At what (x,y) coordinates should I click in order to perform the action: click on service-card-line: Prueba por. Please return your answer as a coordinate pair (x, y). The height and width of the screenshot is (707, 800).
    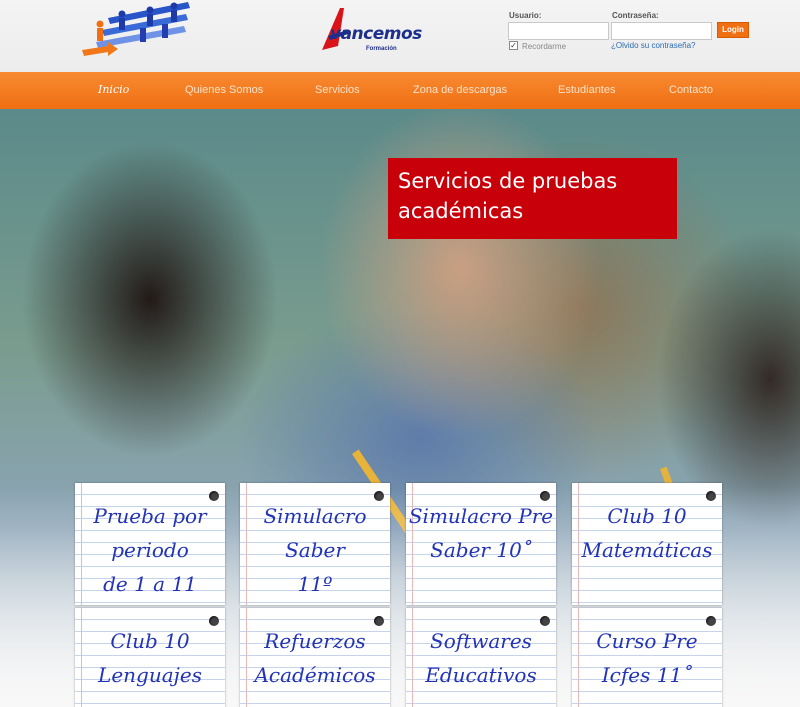
    Looking at the image, I should click on (150, 516).